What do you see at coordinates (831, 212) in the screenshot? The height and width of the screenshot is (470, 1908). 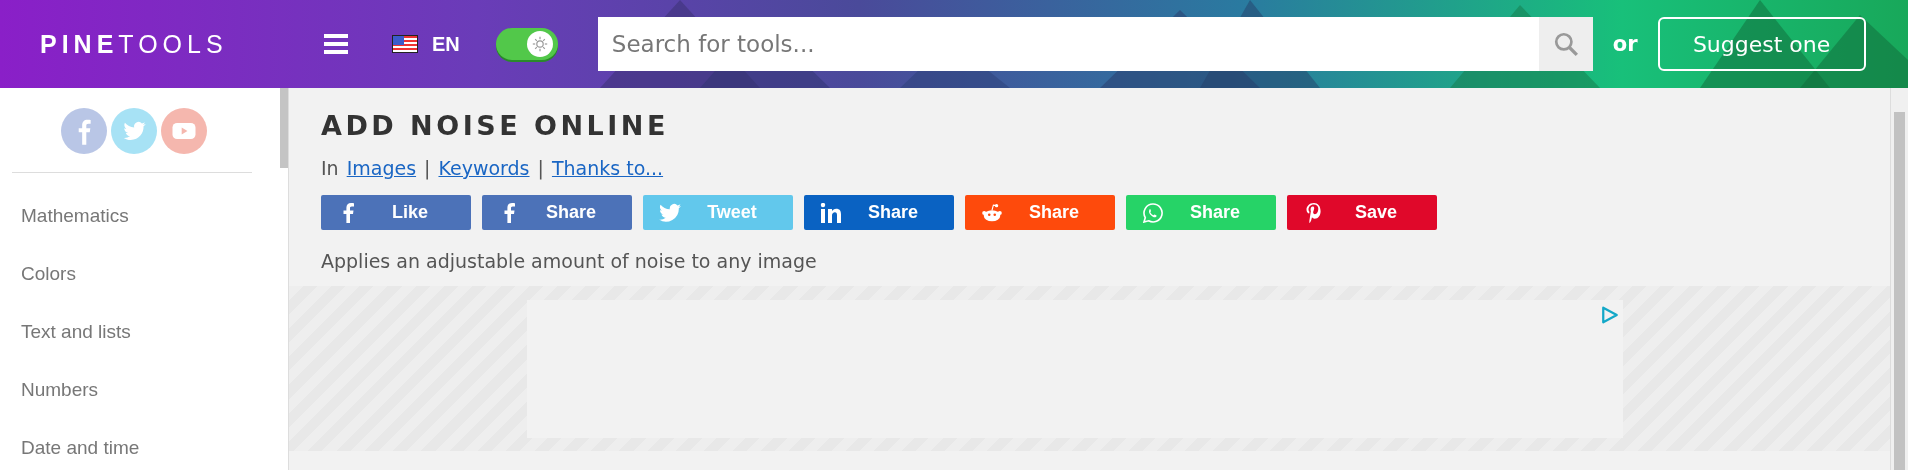 I see `linkedin-icon` at bounding box center [831, 212].